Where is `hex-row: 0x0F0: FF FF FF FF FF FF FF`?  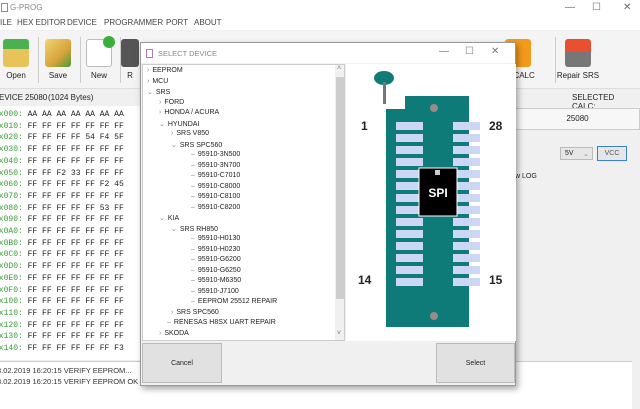
hex-row: 0x0F0: FF FF FF FF FF FF FF is located at coordinates (62, 290).